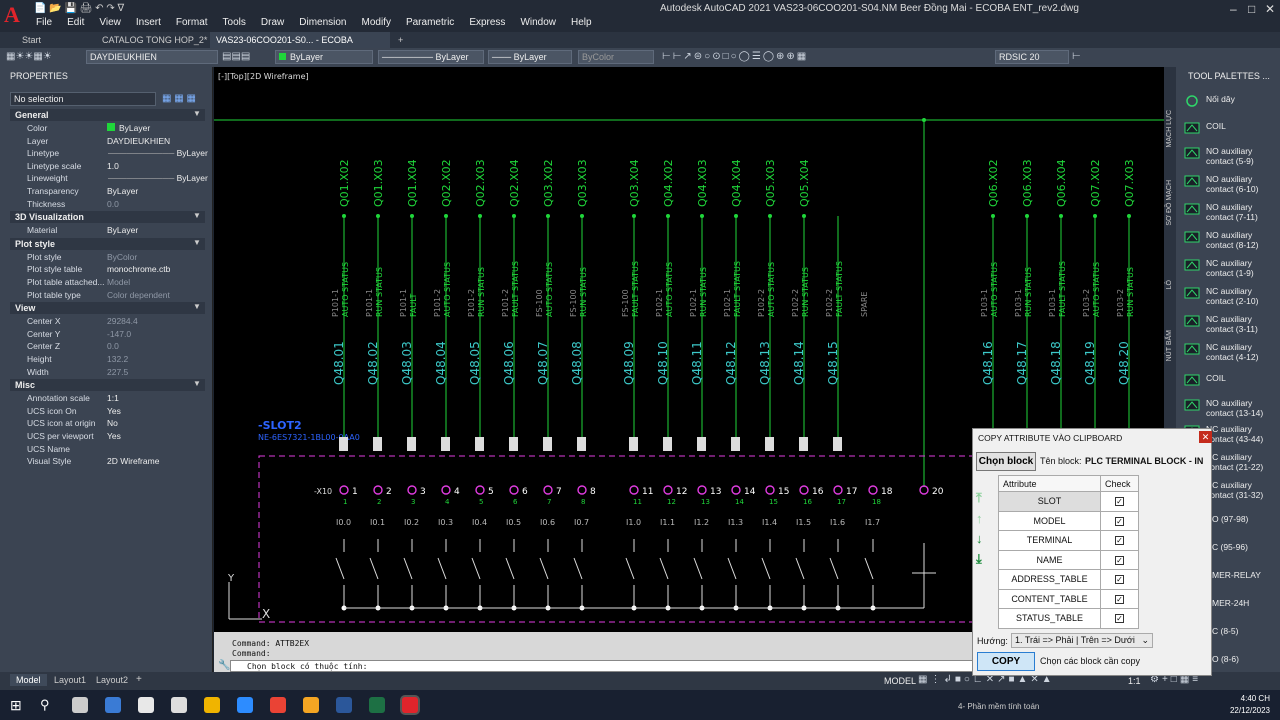 Image resolution: width=1280 pixels, height=720 pixels. What do you see at coordinates (324, 57) in the screenshot?
I see `color-dropdown: ByLayer` at bounding box center [324, 57].